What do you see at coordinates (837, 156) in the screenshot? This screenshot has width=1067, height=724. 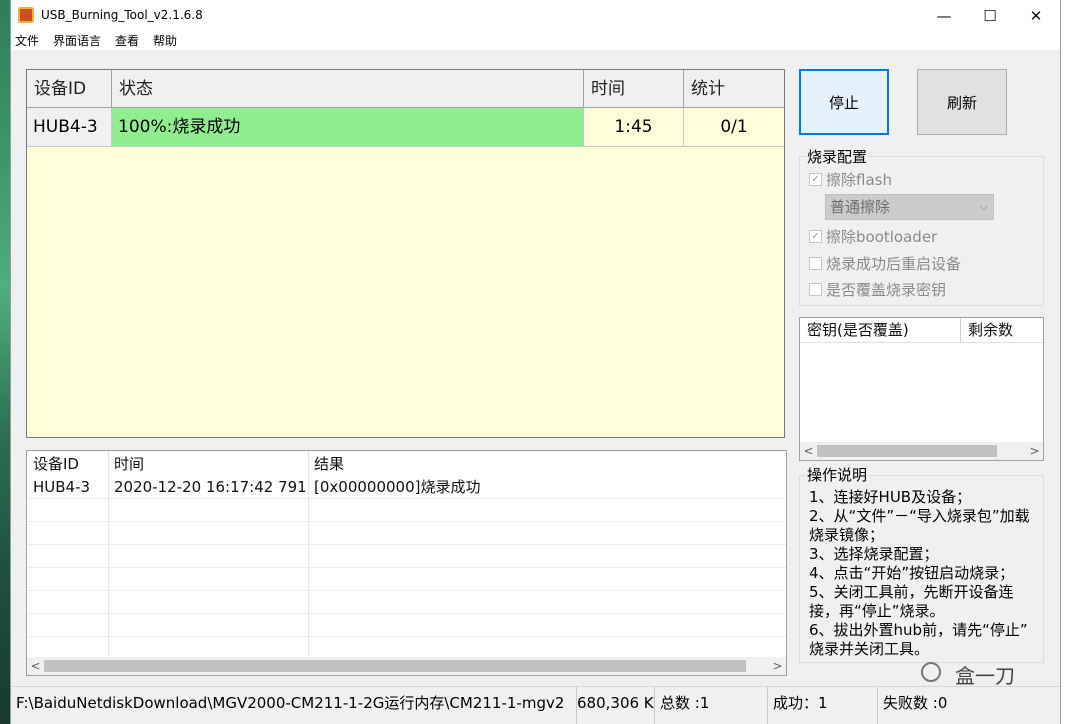 I see `burn-config-legend: 烧录配置` at bounding box center [837, 156].